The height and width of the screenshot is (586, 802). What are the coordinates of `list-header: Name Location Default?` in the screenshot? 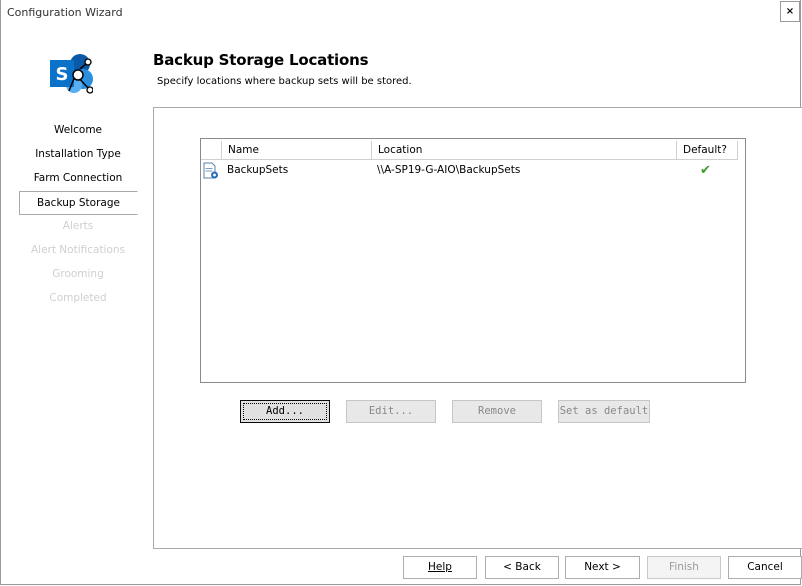 It's located at (473, 149).